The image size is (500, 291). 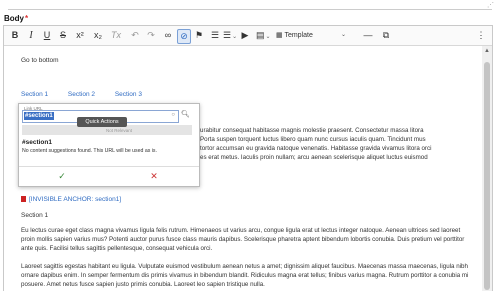 What do you see at coordinates (23, 199) in the screenshot?
I see `anchor-flag-icon` at bounding box center [23, 199].